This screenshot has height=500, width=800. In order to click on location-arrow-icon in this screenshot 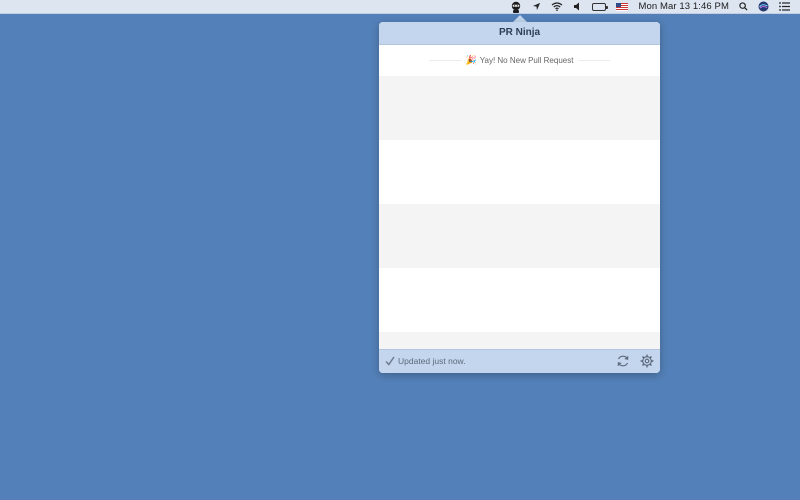, I will do `click(536, 7)`.